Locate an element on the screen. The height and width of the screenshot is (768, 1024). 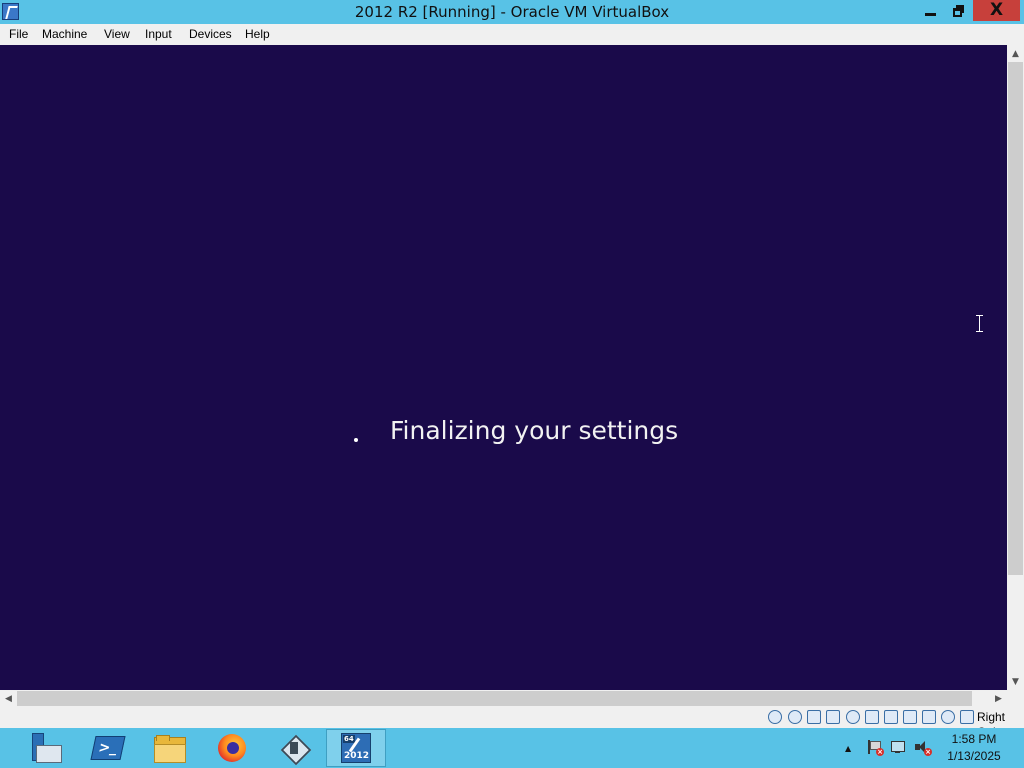
scroll-left-icon: ◀ is located at coordinates (8, 698).